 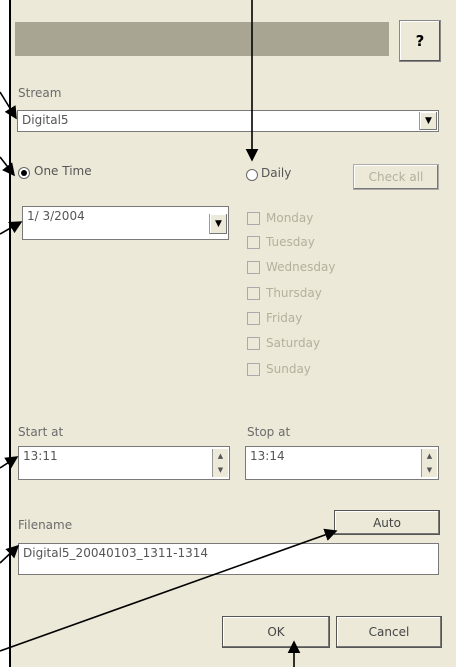 What do you see at coordinates (9, 462) in the screenshot?
I see `arrow-start` at bounding box center [9, 462].